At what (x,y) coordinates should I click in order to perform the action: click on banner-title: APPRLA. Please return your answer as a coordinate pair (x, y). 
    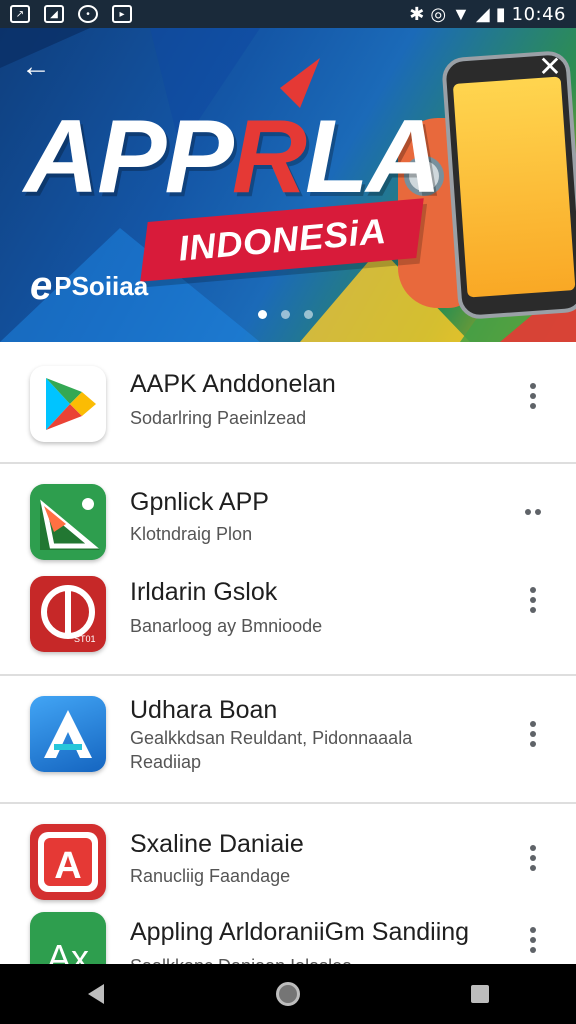
    Looking at the image, I should click on (233, 157).